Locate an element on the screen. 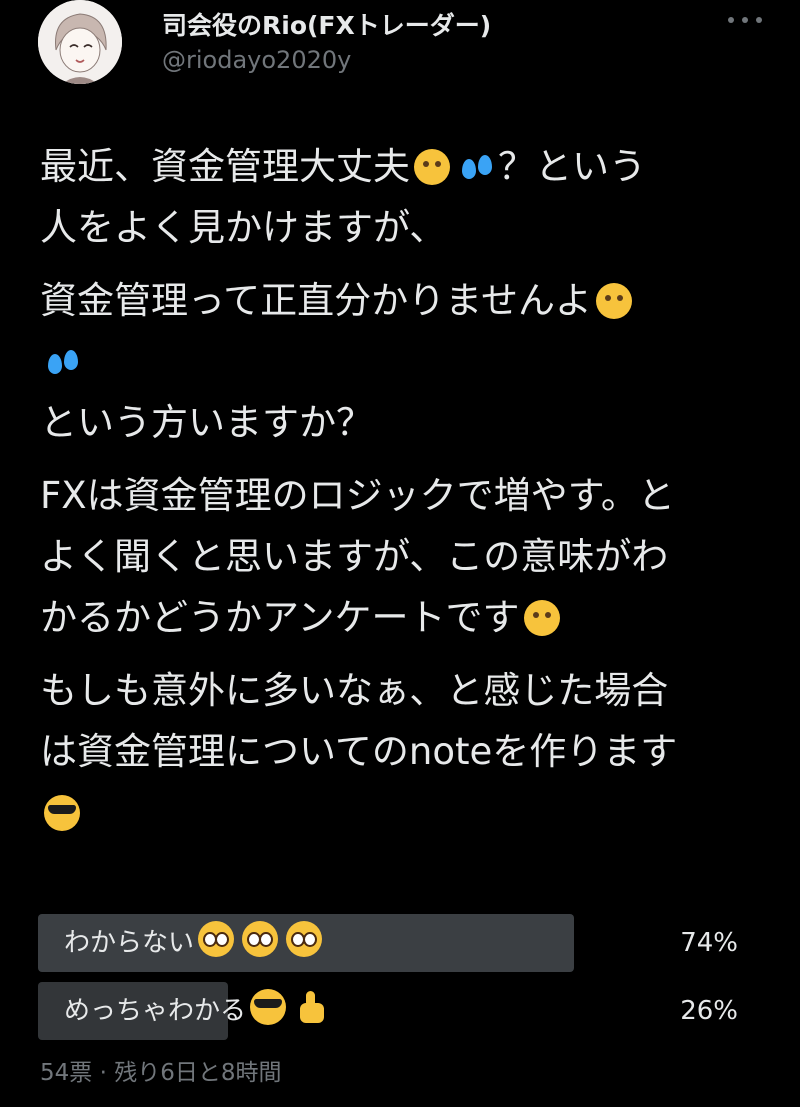 This screenshot has height=1107, width=800. author-display-name: 司会役のRio(FXトレーダー) is located at coordinates (326, 24).